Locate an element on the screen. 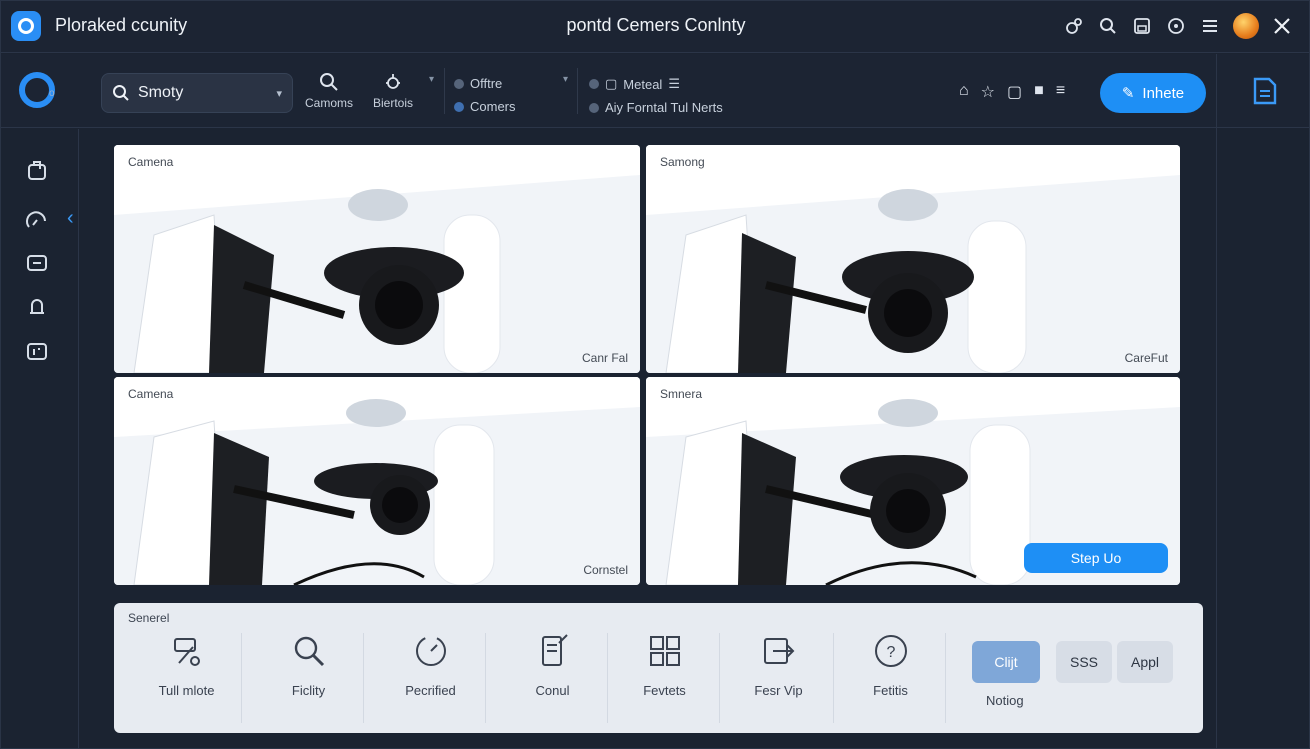  bertois-label: Biertois is located at coordinates (393, 103).